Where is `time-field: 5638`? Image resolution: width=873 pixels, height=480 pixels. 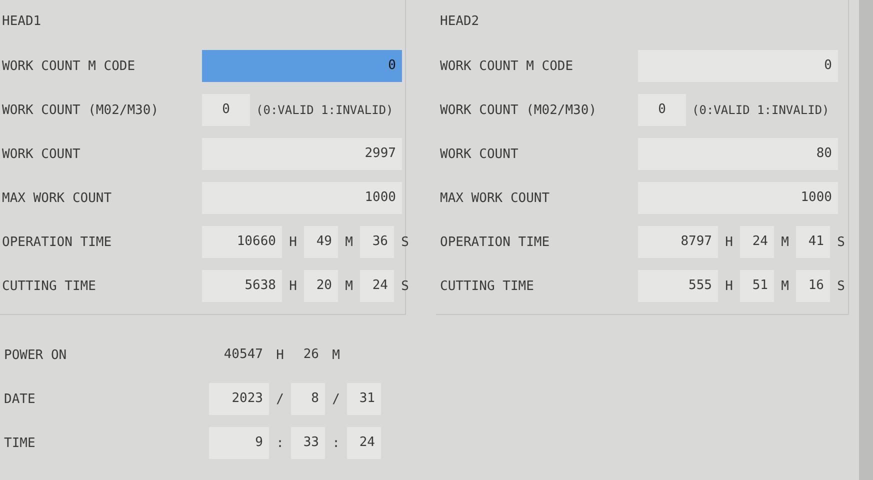 time-field: 5638 is located at coordinates (242, 286).